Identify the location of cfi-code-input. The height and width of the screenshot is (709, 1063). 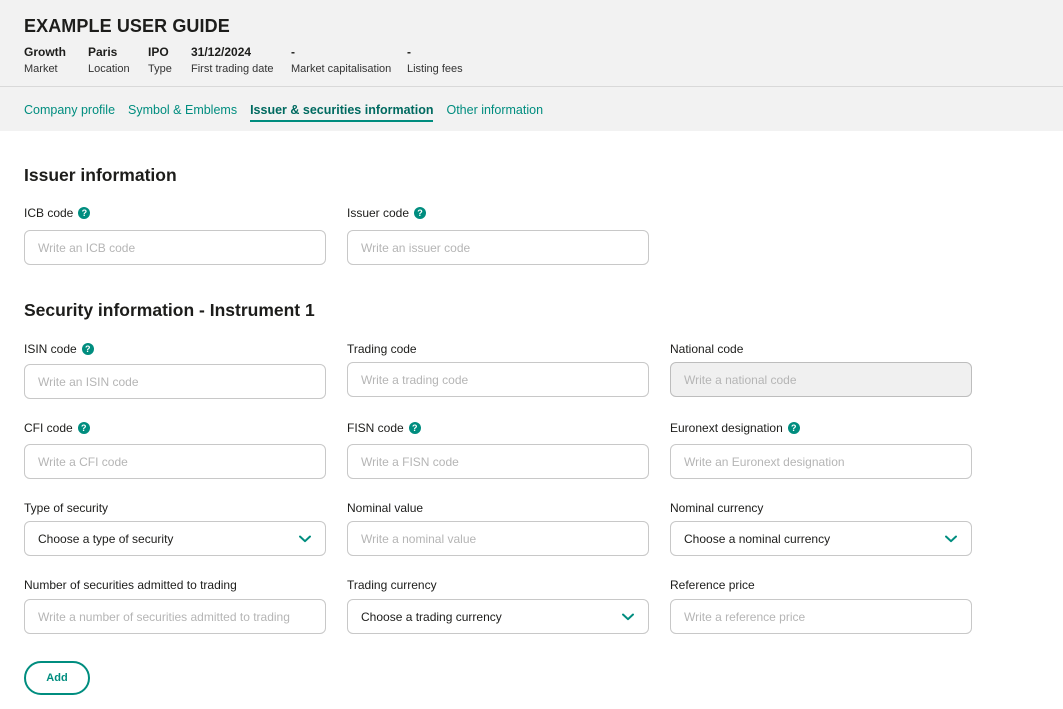
(175, 461).